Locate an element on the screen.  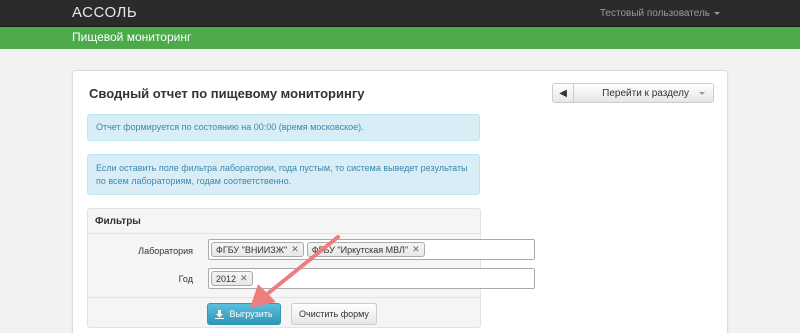
page-title: Сводный отчет по пищевому мониторингу is located at coordinates (227, 93).